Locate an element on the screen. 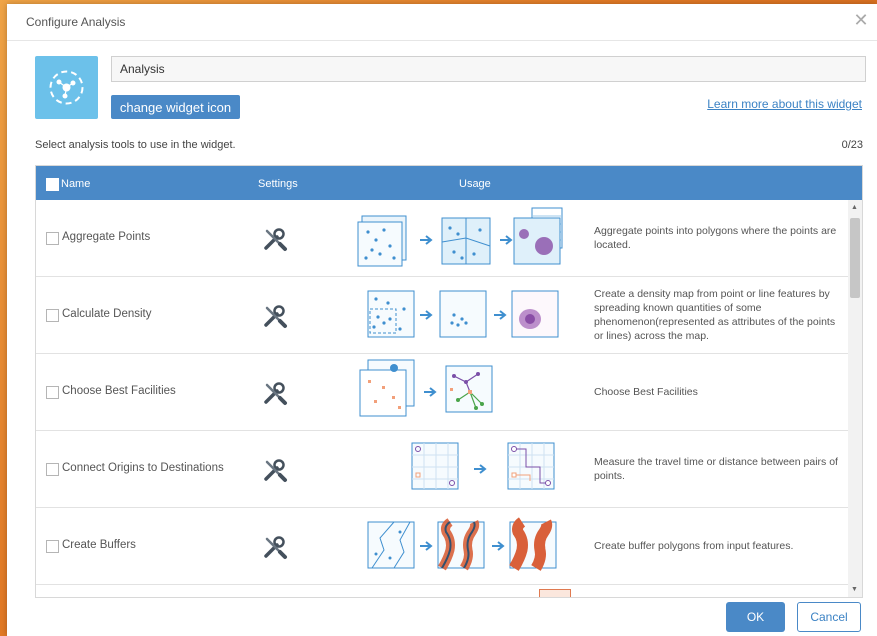 This screenshot has height=636, width=877. create-buffers-diagram is located at coordinates (462, 544).